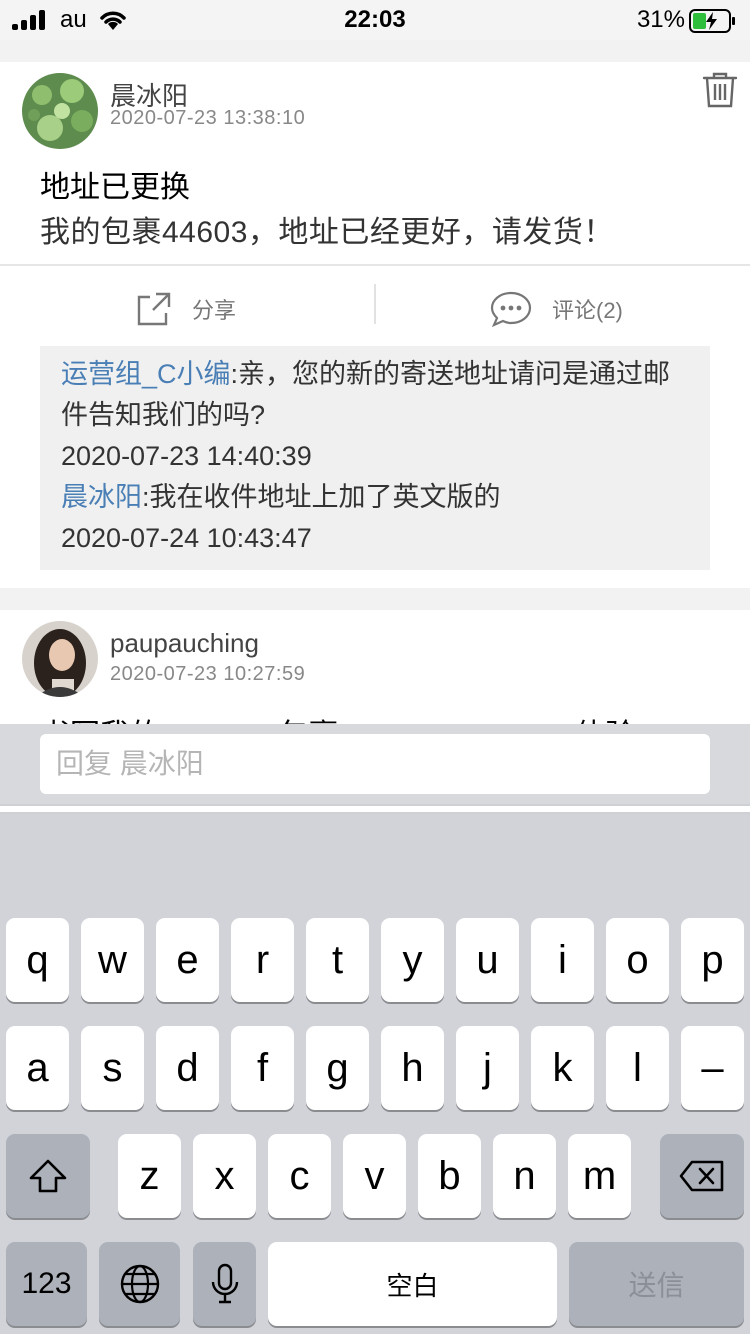 This screenshot has height=1334, width=750. I want to click on comment-time: 2020-07-23 14:40:39, so click(186, 456).